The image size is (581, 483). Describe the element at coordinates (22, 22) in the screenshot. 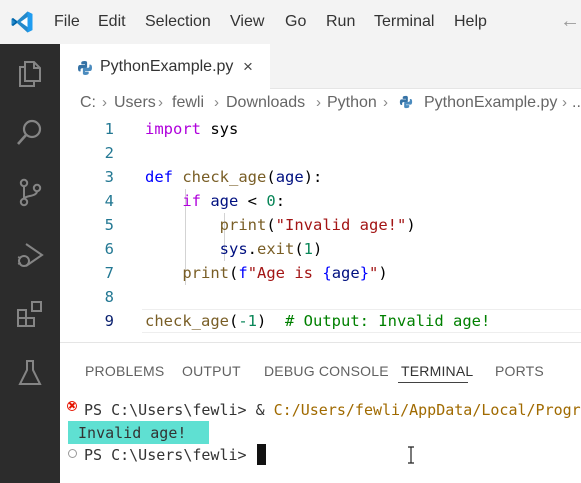

I see `vscode-logo-icon` at that location.